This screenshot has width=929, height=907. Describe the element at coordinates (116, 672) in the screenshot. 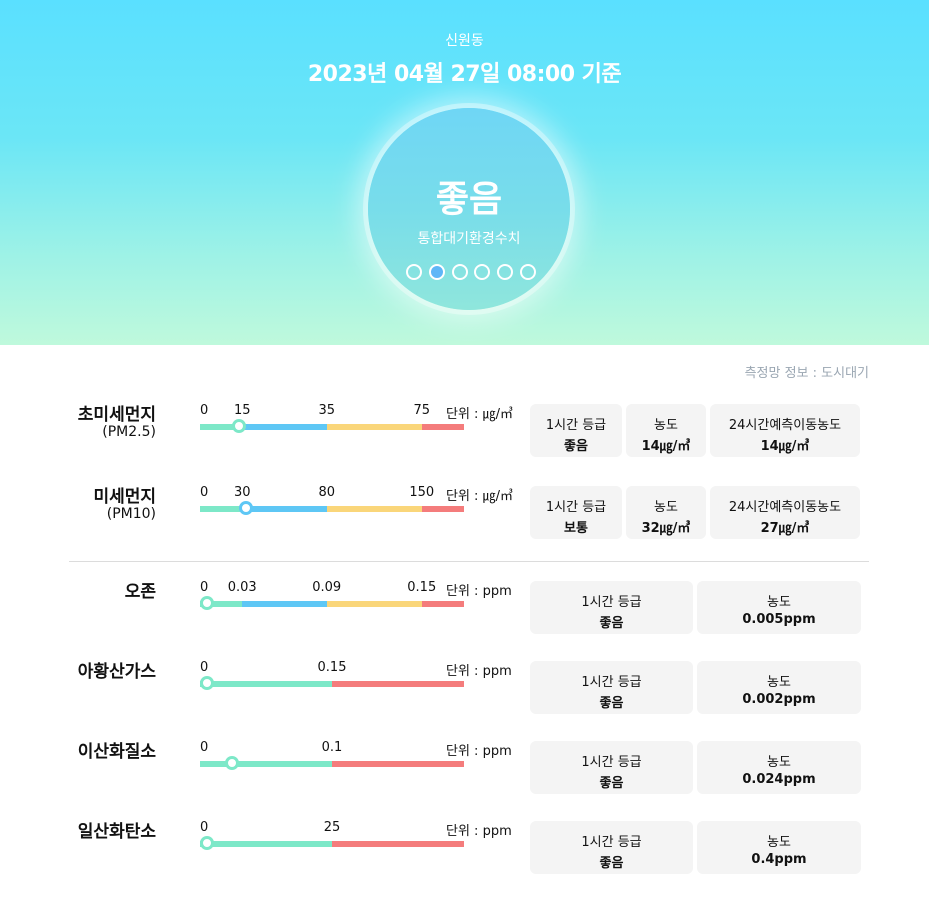

I see `pollutant-name: 아황산가스` at that location.